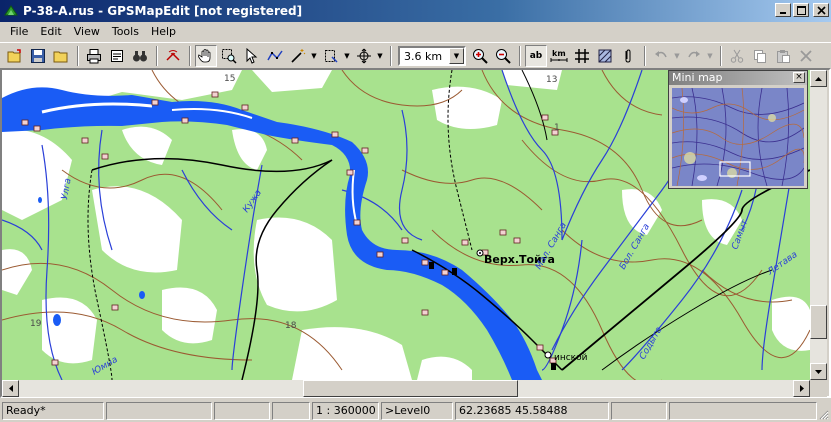 The height and width of the screenshot is (422, 831). I want to click on cursor-arrow-icon, so click(252, 56).